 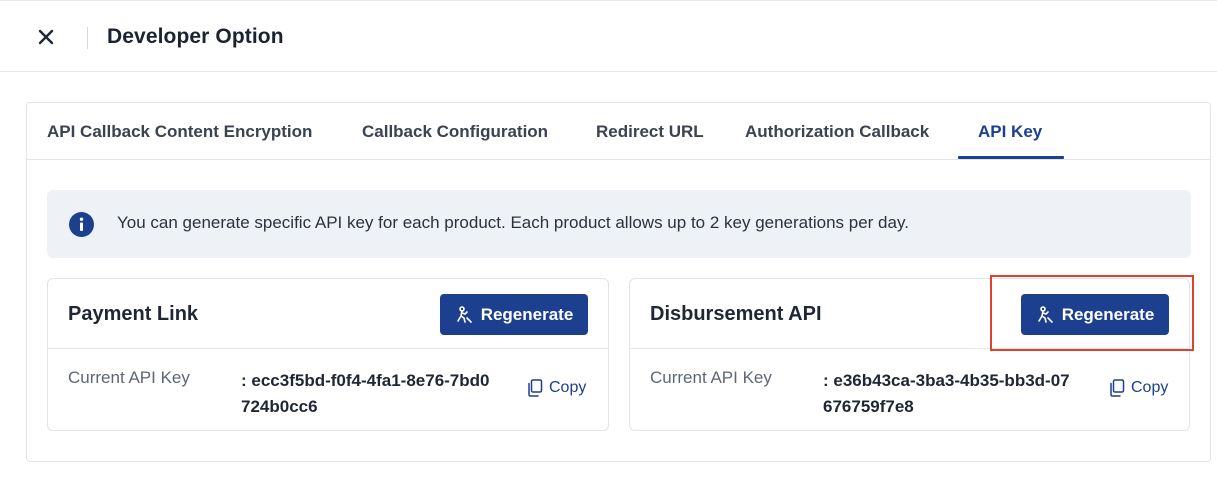 What do you see at coordinates (195, 36) in the screenshot?
I see `page-title: Developer Option` at bounding box center [195, 36].